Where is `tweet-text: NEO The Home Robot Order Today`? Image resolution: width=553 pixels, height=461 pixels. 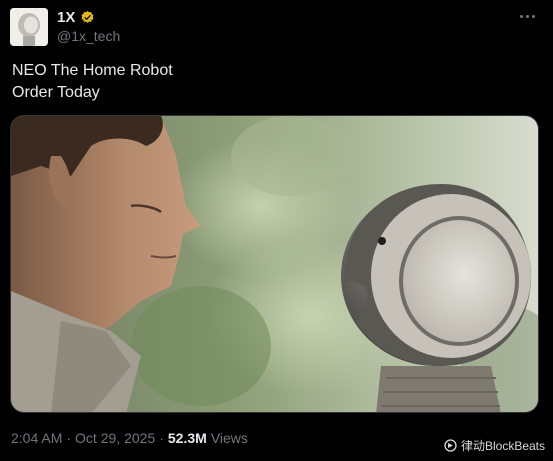 tweet-text: NEO The Home Robot Order Today is located at coordinates (92, 82).